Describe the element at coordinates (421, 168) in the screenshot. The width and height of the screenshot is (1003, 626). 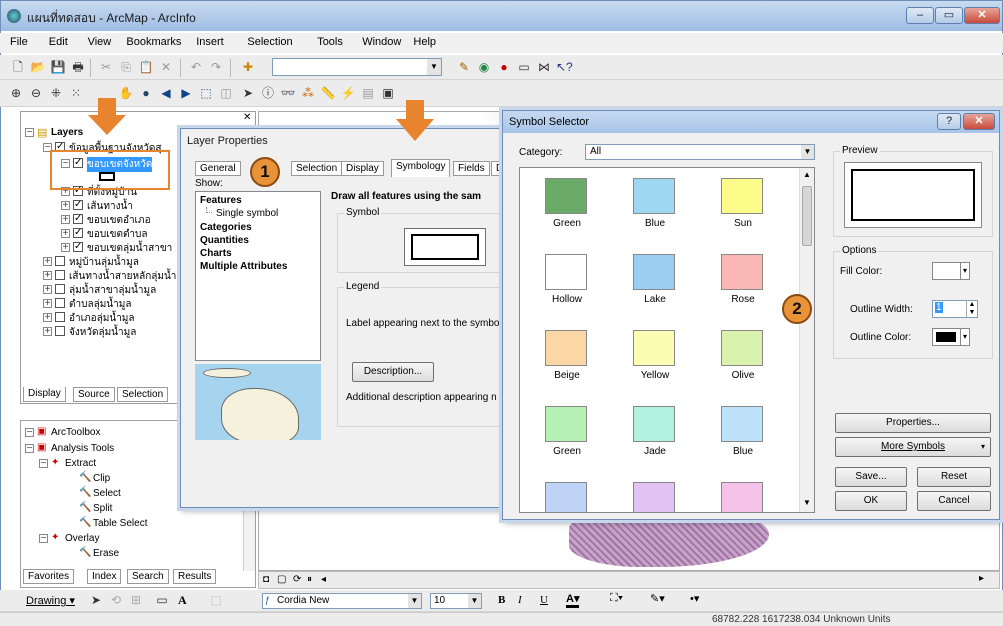
I see `tab-symbology: Symbology` at that location.